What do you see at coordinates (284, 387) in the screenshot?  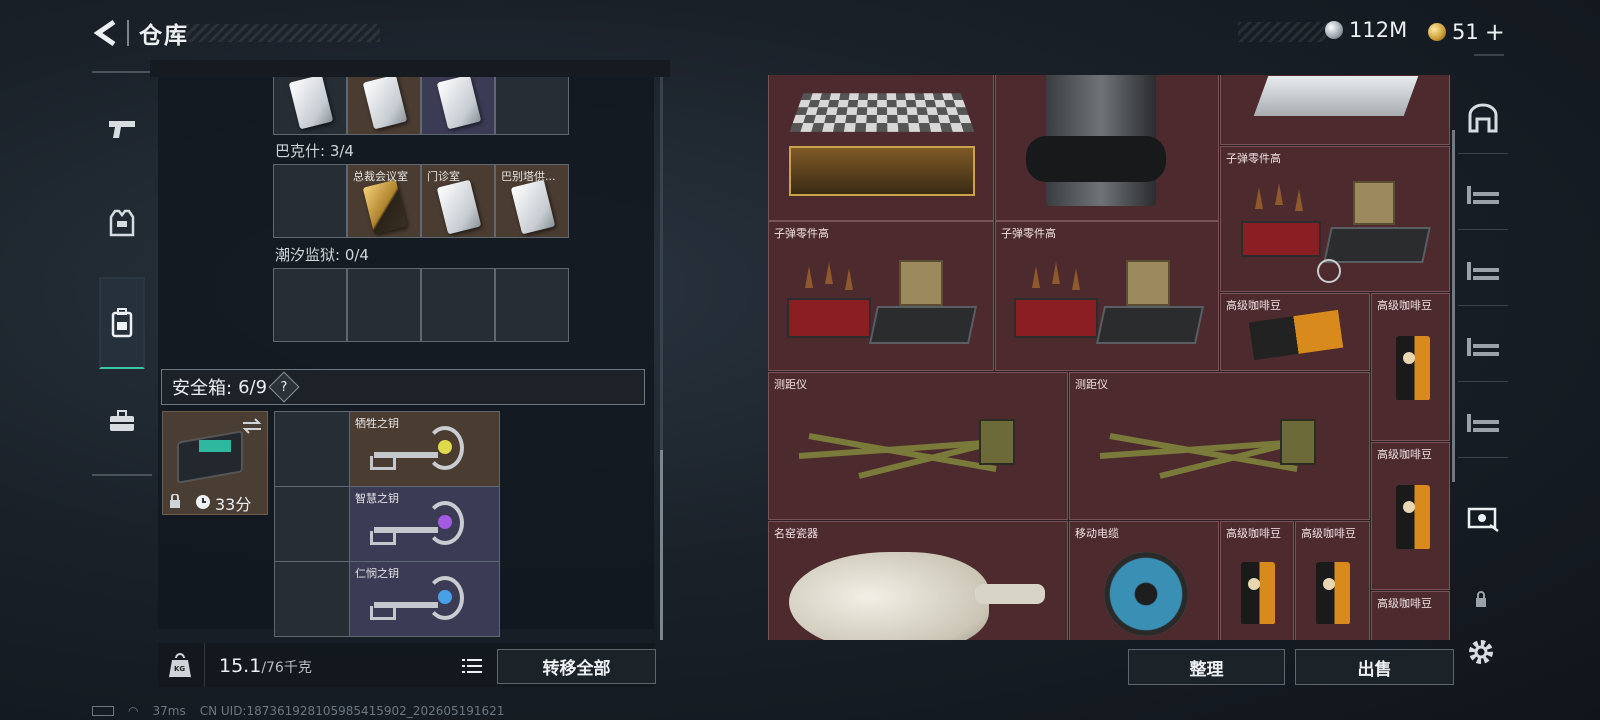 I see `help-icon: ?` at bounding box center [284, 387].